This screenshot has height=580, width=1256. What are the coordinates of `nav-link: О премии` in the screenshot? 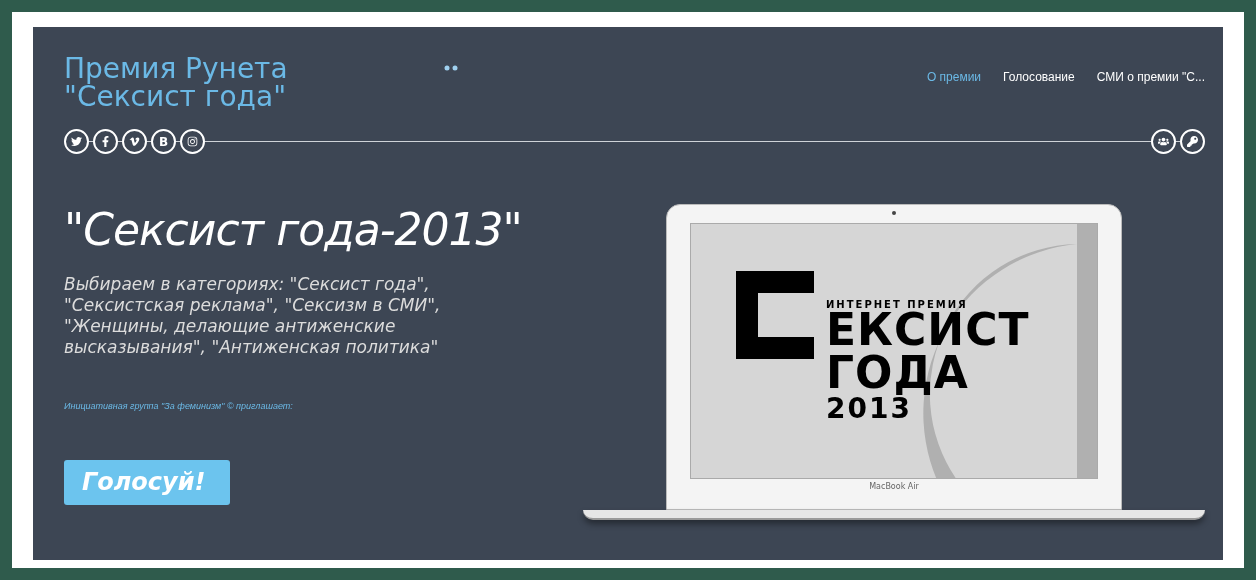 It's located at (954, 77).